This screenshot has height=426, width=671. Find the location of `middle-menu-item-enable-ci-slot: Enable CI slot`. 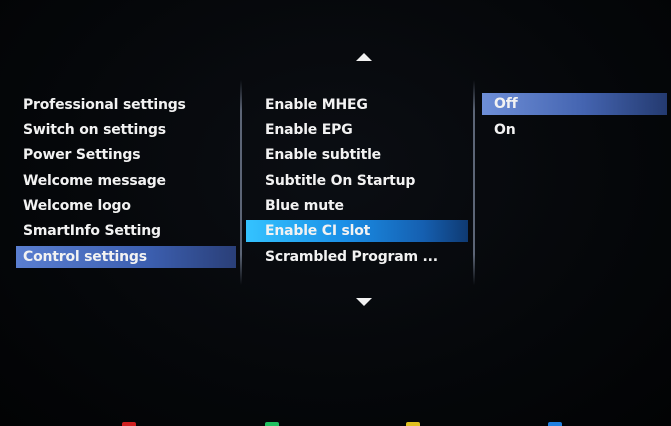

middle-menu-item-enable-ci-slot: Enable CI slot is located at coordinates (357, 231).